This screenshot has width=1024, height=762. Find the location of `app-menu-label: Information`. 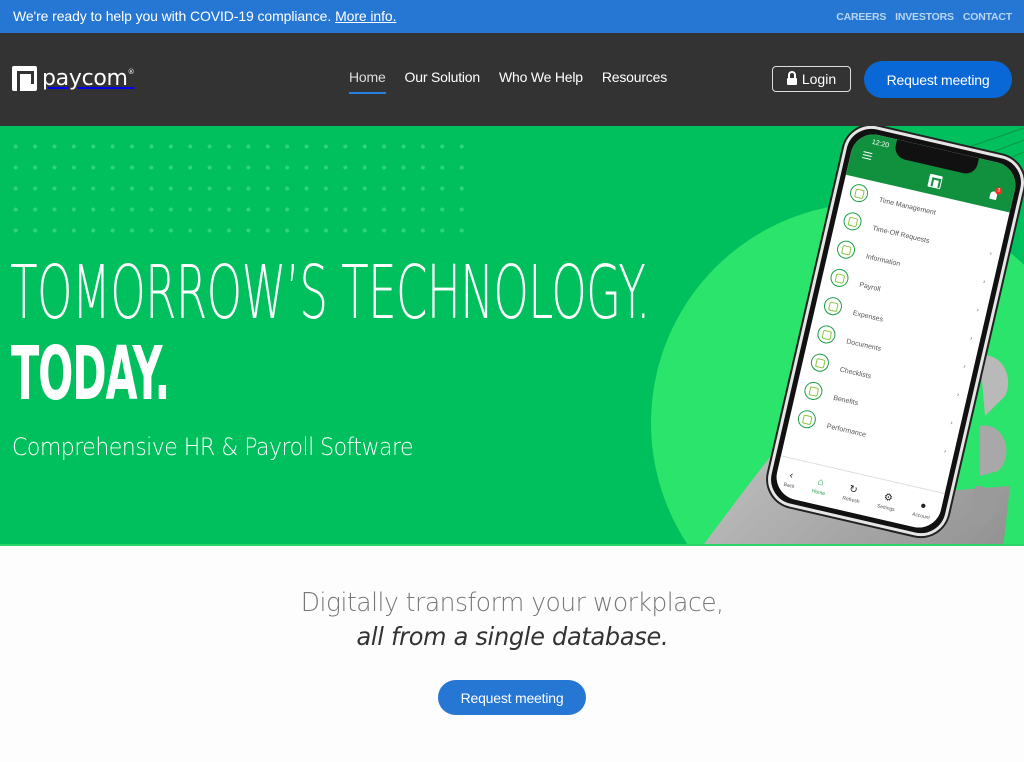

app-menu-label: Information is located at coordinates (883, 261).